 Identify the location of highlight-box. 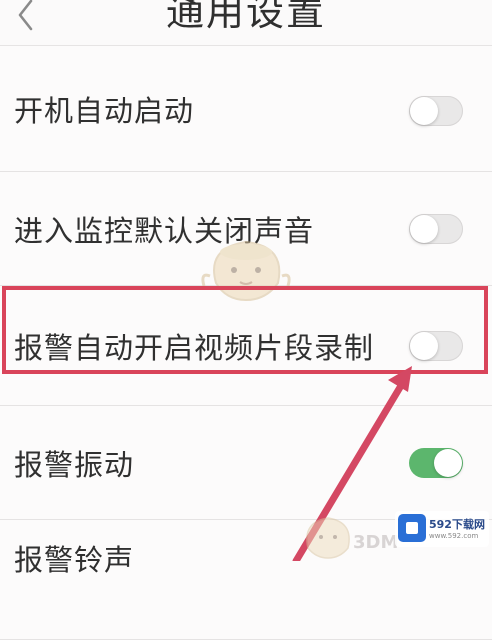
(245, 330).